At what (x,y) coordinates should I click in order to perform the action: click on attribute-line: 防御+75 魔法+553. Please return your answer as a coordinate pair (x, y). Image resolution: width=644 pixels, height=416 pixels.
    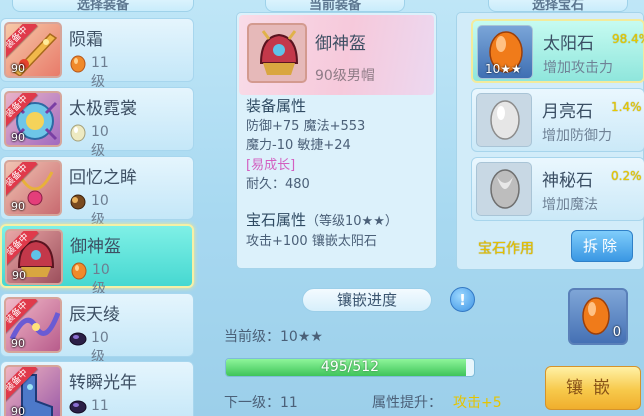
    Looking at the image, I should click on (306, 126).